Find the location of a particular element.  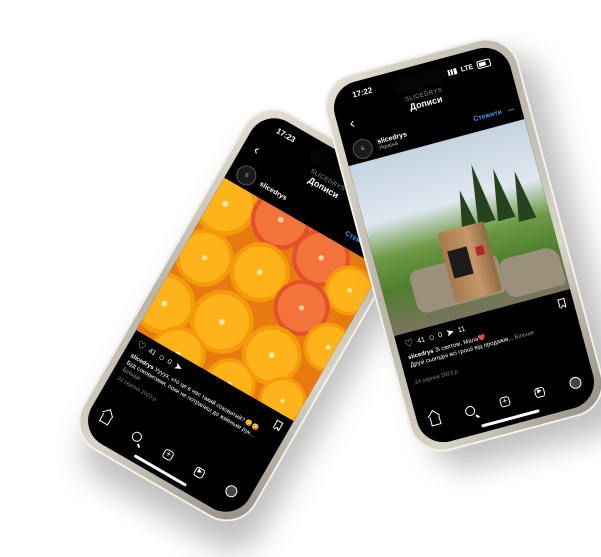

more-options-icon: ··· is located at coordinates (510, 109).